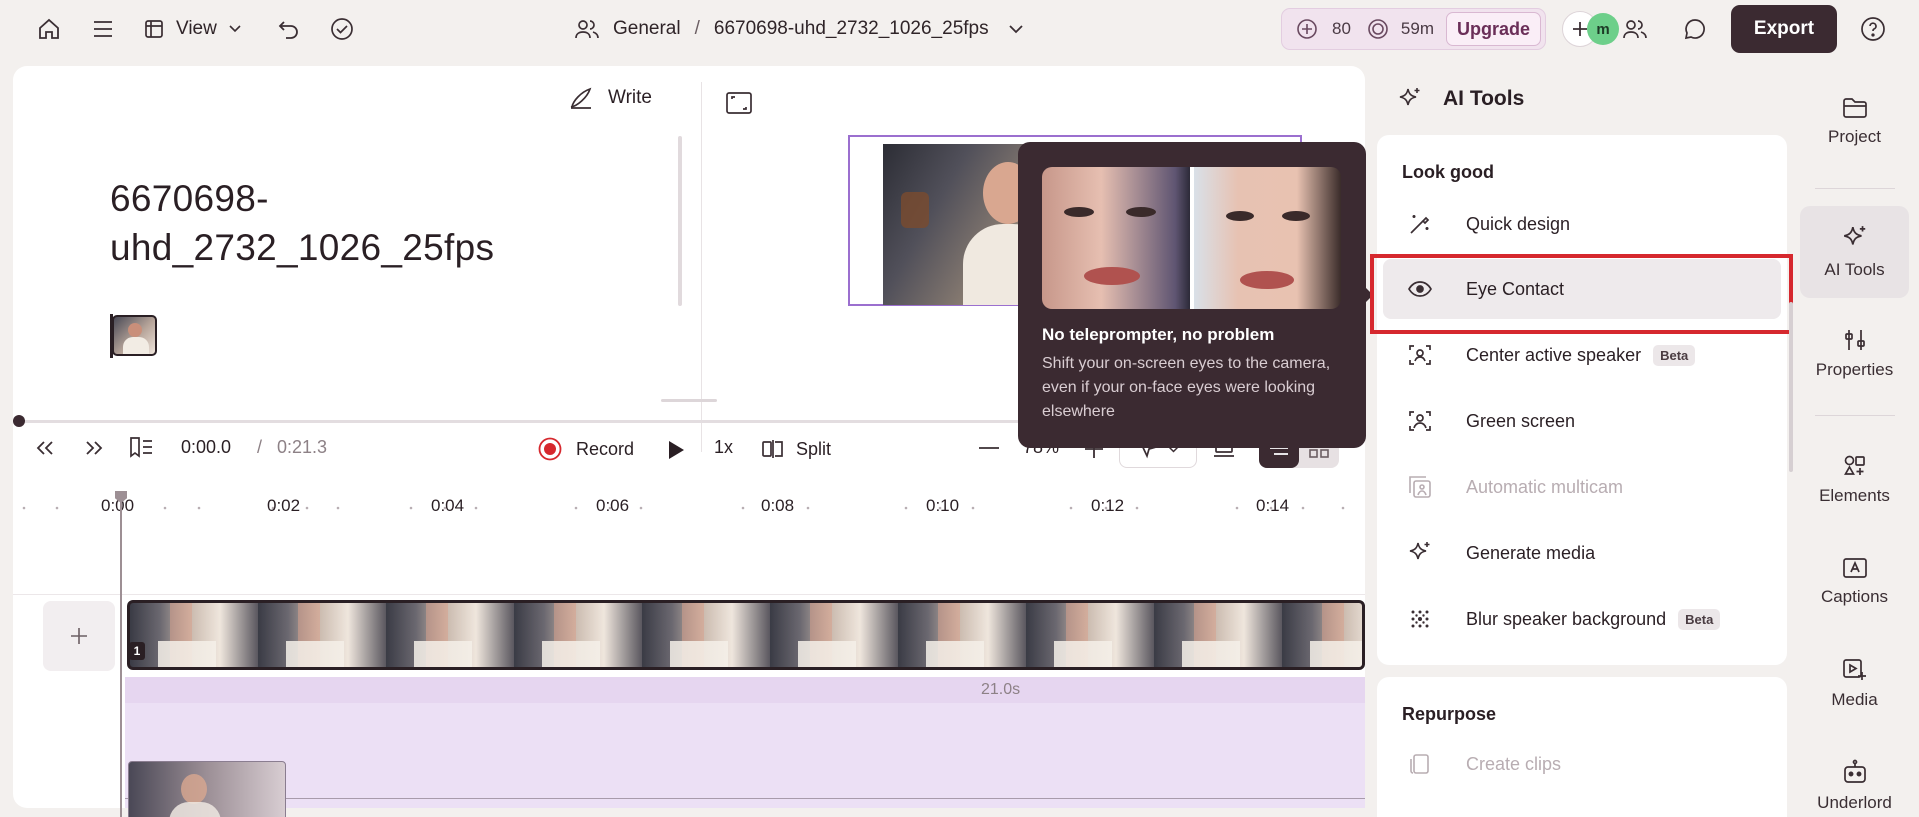 This screenshot has height=817, width=1919. What do you see at coordinates (676, 452) in the screenshot?
I see `play-icon` at bounding box center [676, 452].